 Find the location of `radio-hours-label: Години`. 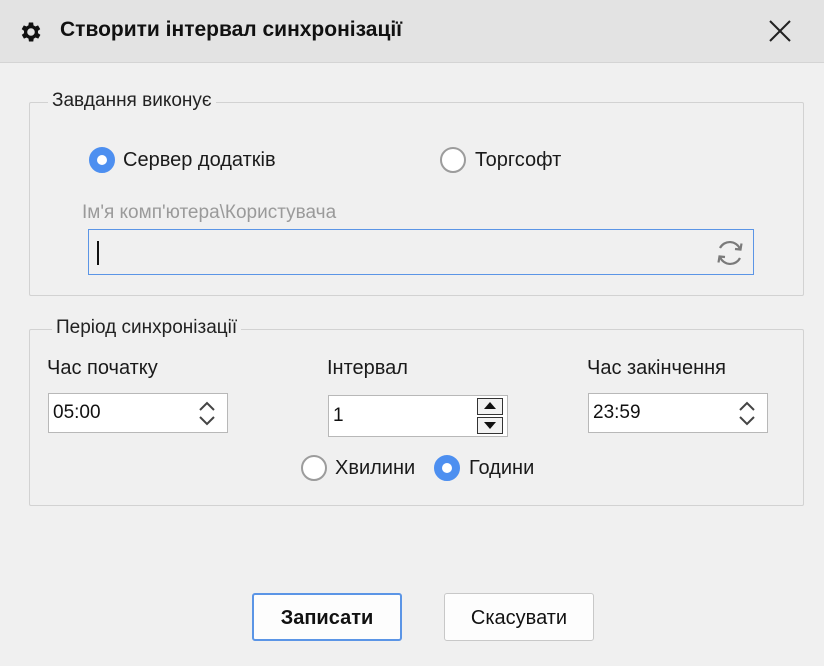

radio-hours-label: Години is located at coordinates (501, 468).